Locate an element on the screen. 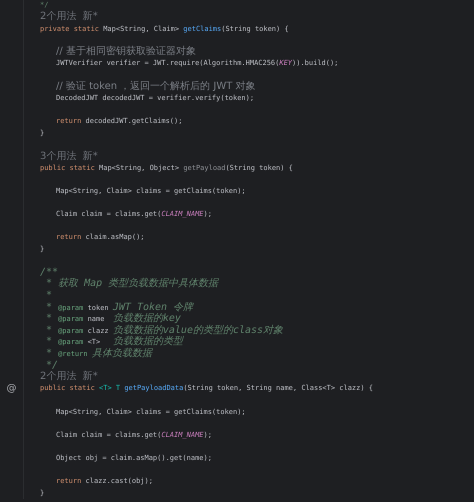 The width and height of the screenshot is (474, 502). doc-comment-line: */ is located at coordinates (51, 365).